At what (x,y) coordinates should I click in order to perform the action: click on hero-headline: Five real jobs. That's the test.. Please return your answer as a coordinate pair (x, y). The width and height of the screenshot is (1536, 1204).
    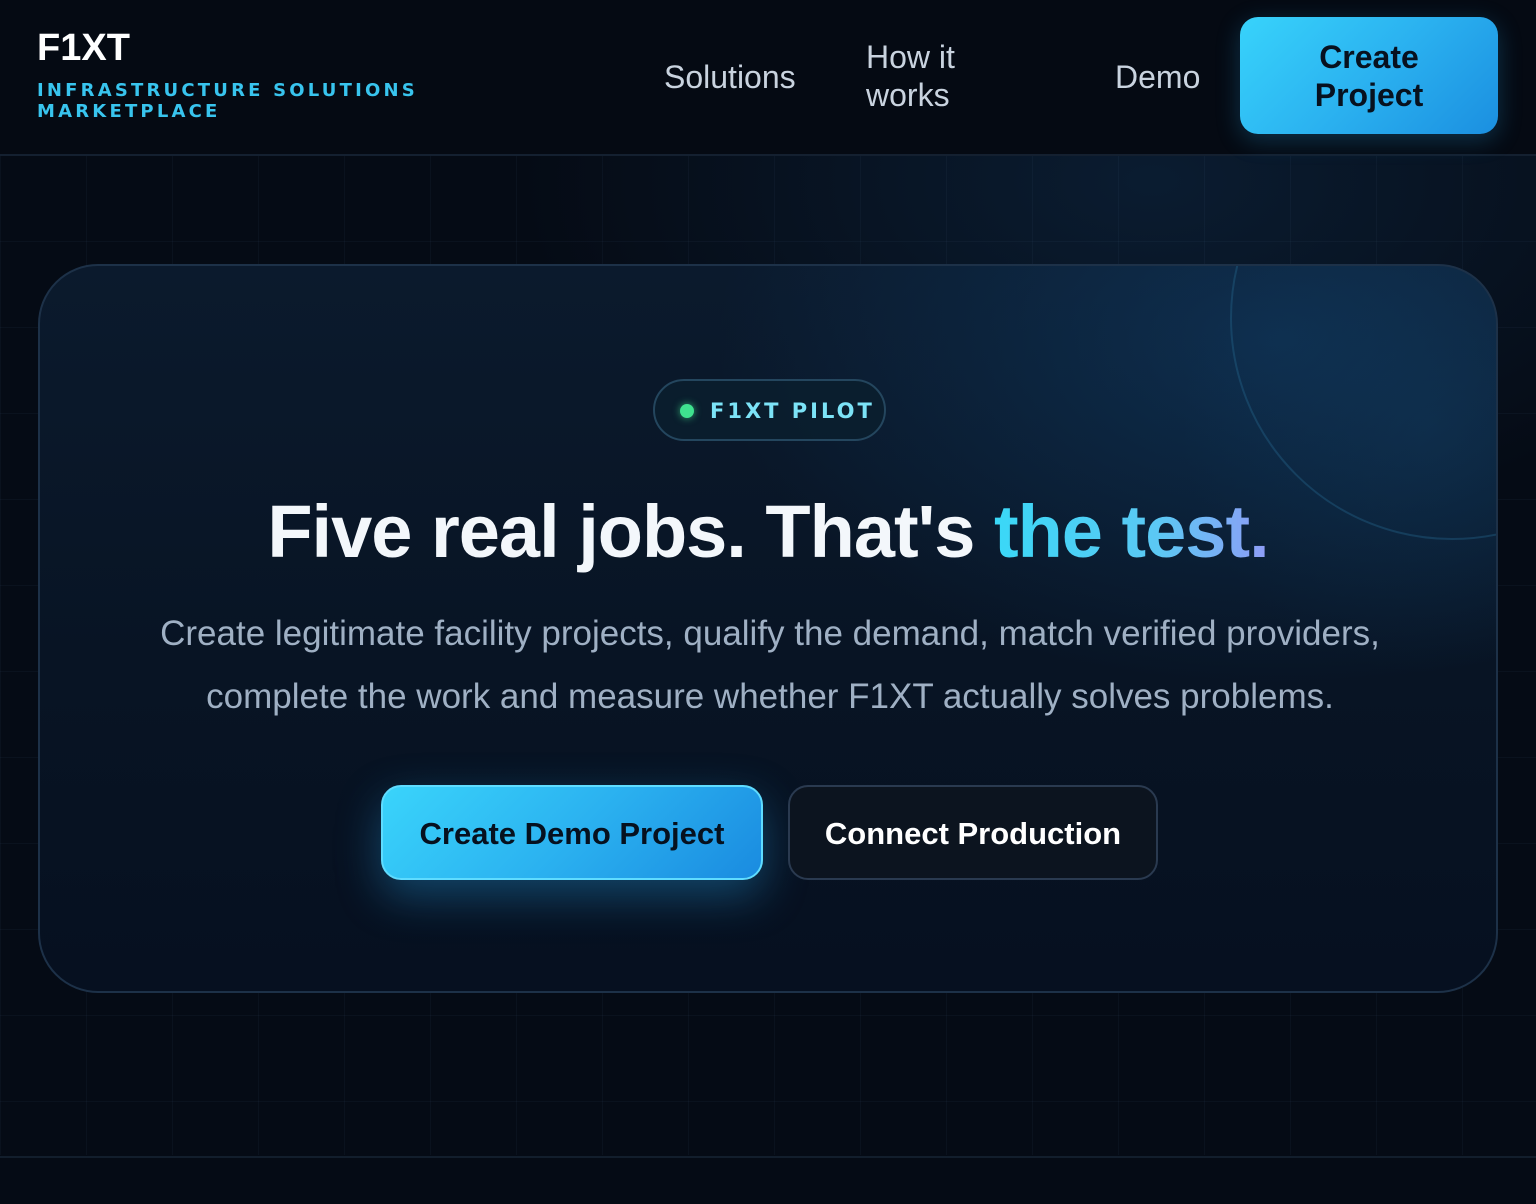
    Looking at the image, I should click on (768, 532).